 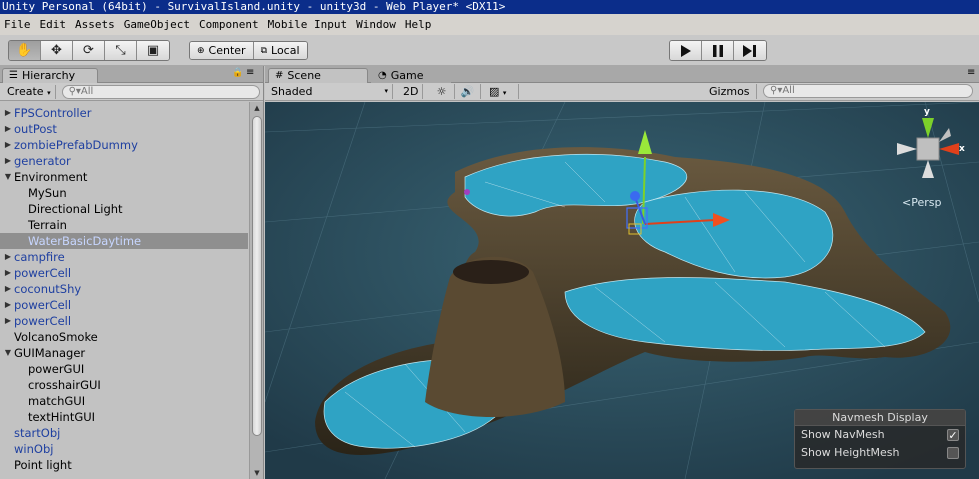 I want to click on axis-y-label: y, so click(x=927, y=112).